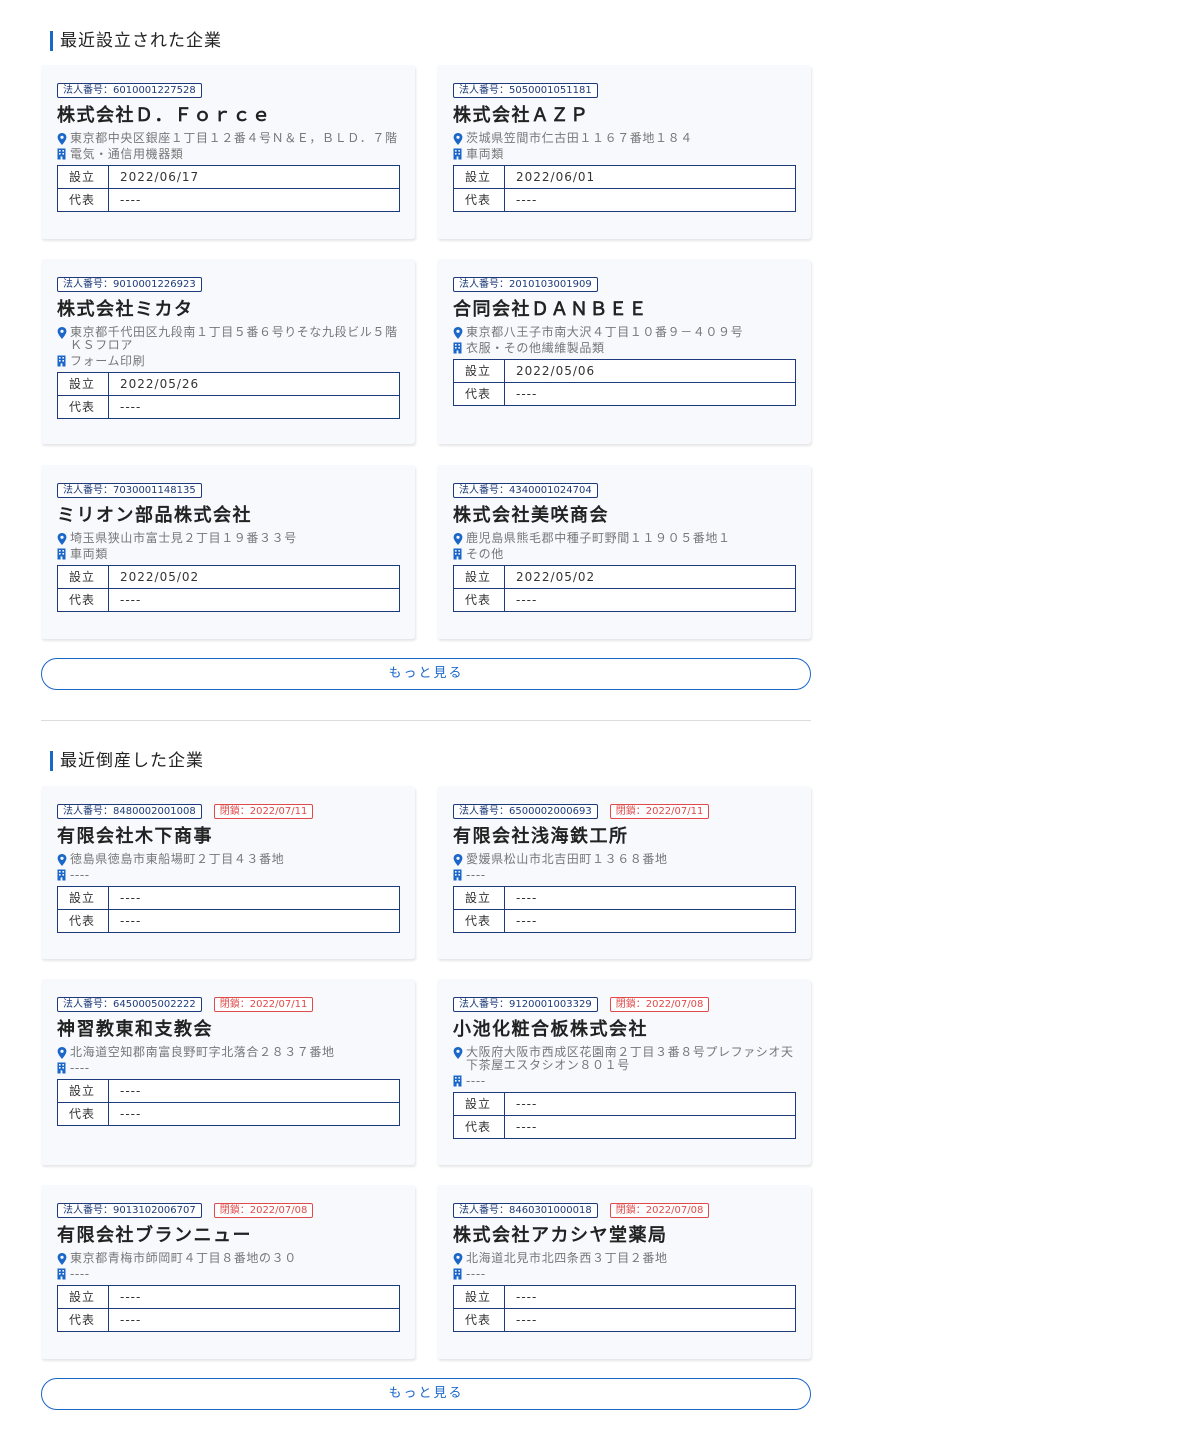 This screenshot has width=1200, height=1444. What do you see at coordinates (129, 284) in the screenshot?
I see `corporate-number-badge: 法人番号：9010001226923` at bounding box center [129, 284].